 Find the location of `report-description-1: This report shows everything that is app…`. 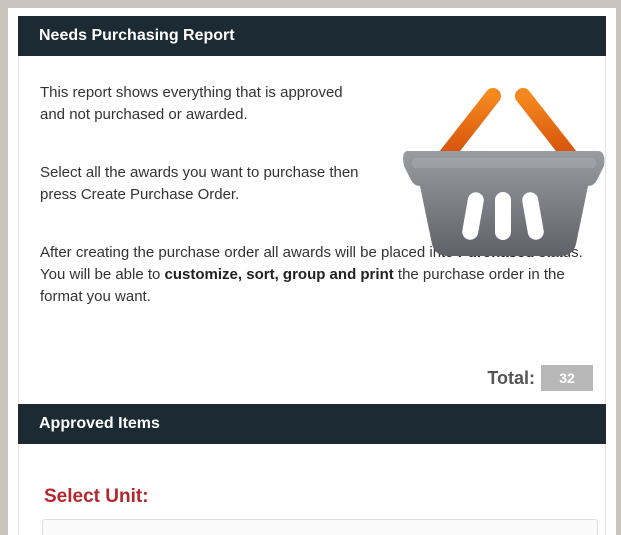

report-description-1: This report shows everything that is app… is located at coordinates (191, 103).